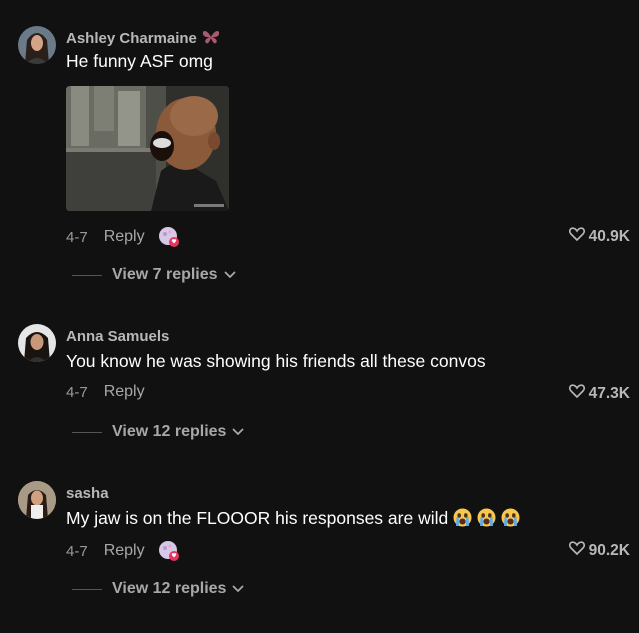 The image size is (639, 633). Describe the element at coordinates (143, 39) in the screenshot. I see `username: Ashley Charmaine` at that location.